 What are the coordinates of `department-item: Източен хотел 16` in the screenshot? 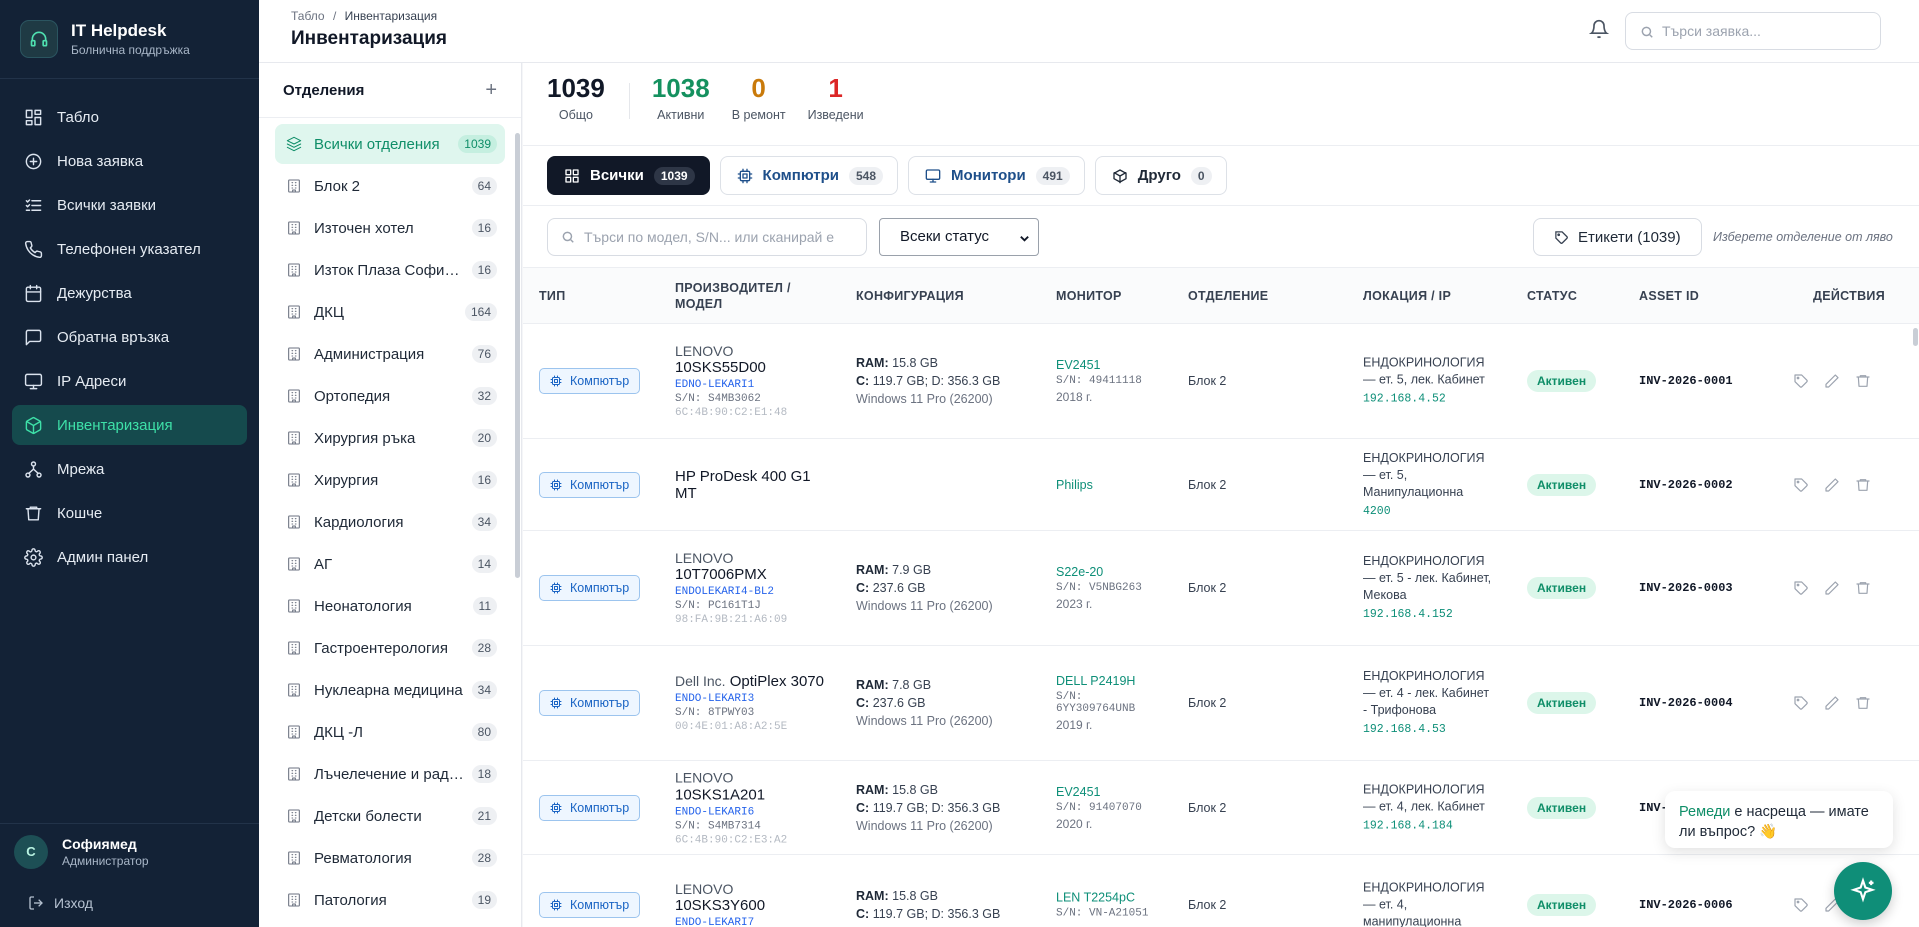 It's located at (390, 228).